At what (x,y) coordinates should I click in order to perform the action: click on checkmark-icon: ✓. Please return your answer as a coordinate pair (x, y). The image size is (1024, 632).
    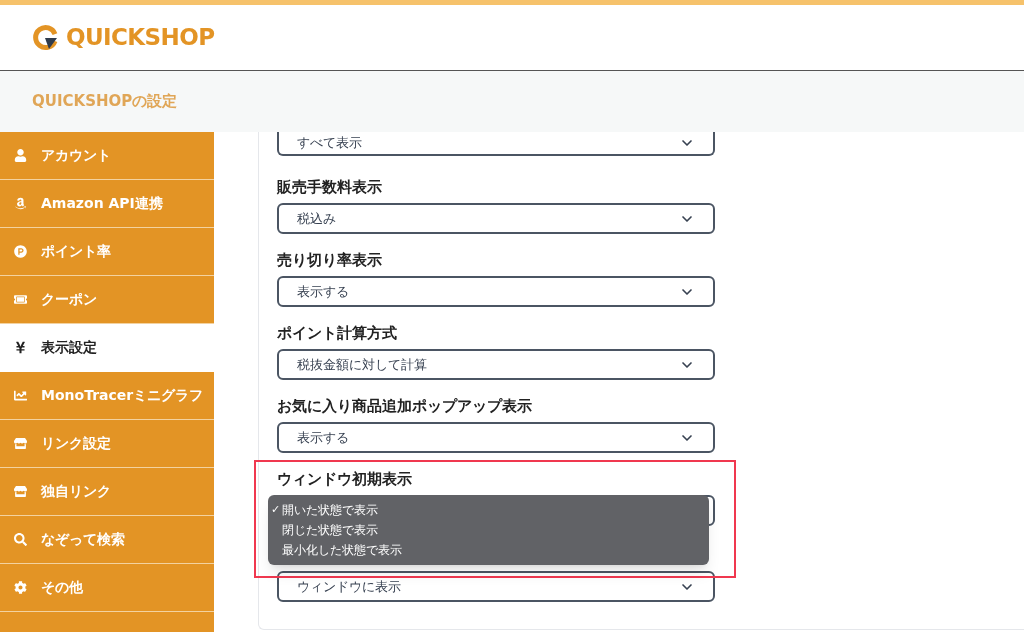
    Looking at the image, I should click on (276, 510).